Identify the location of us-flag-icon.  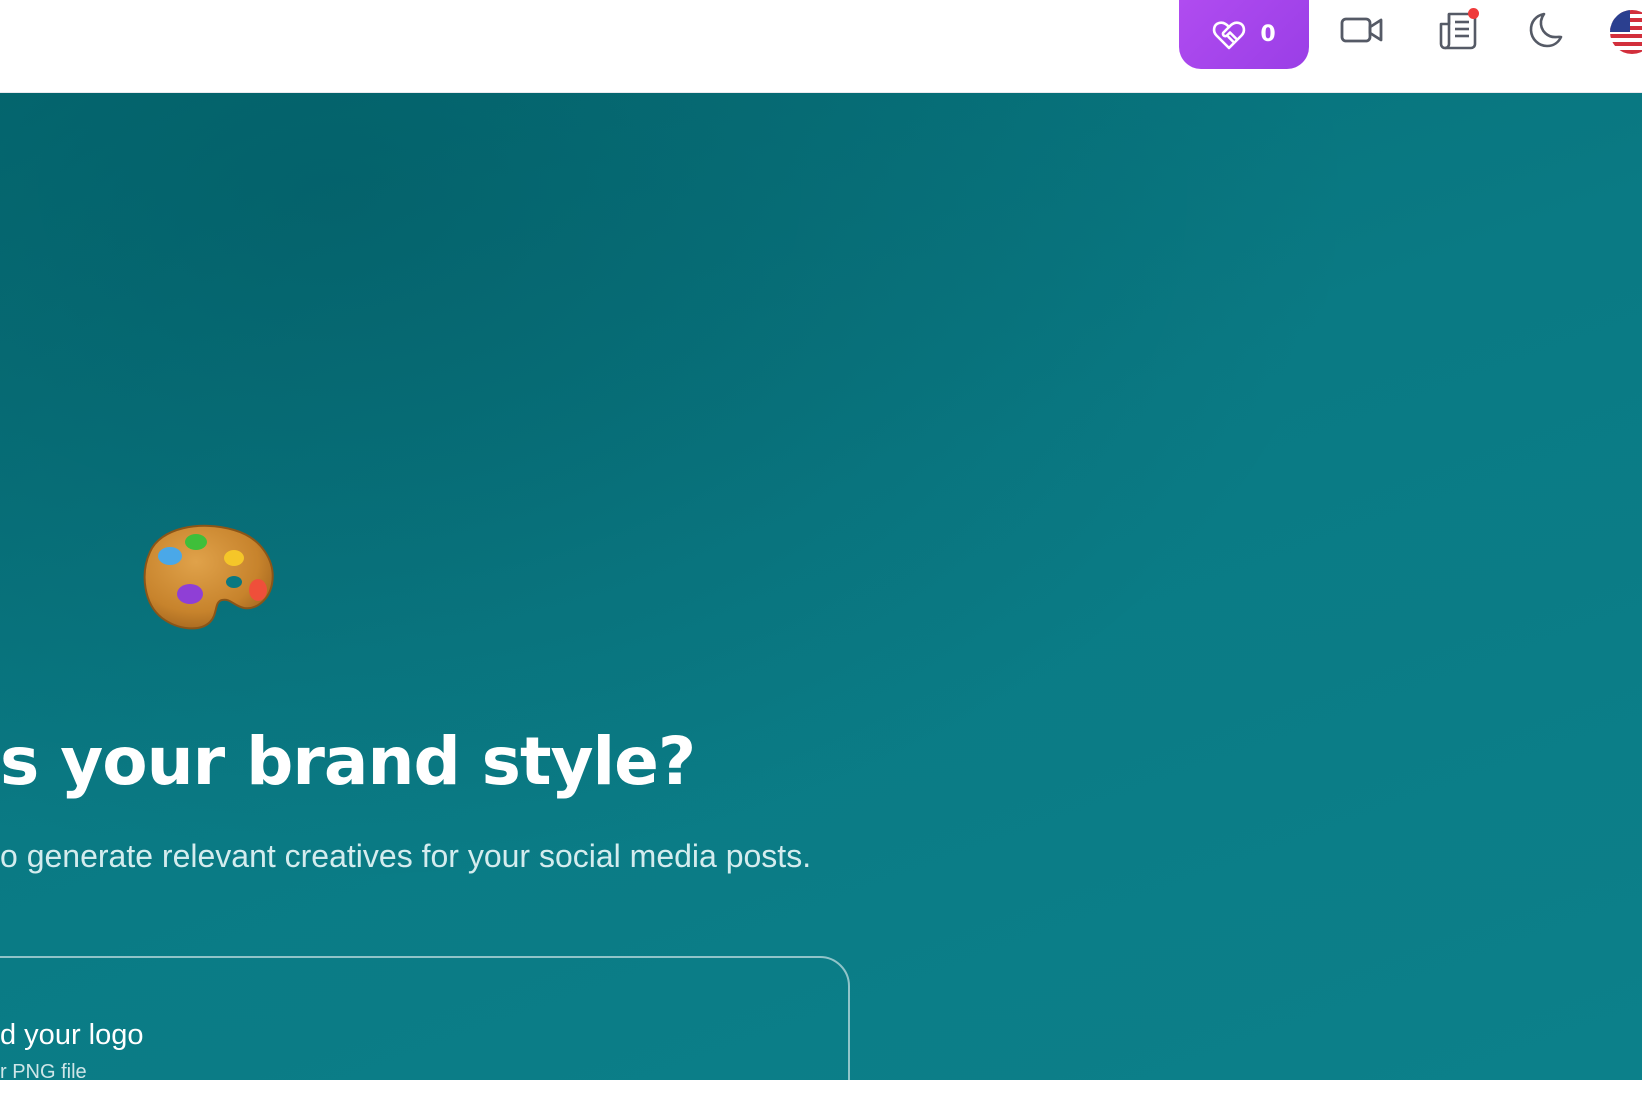
(1626, 32).